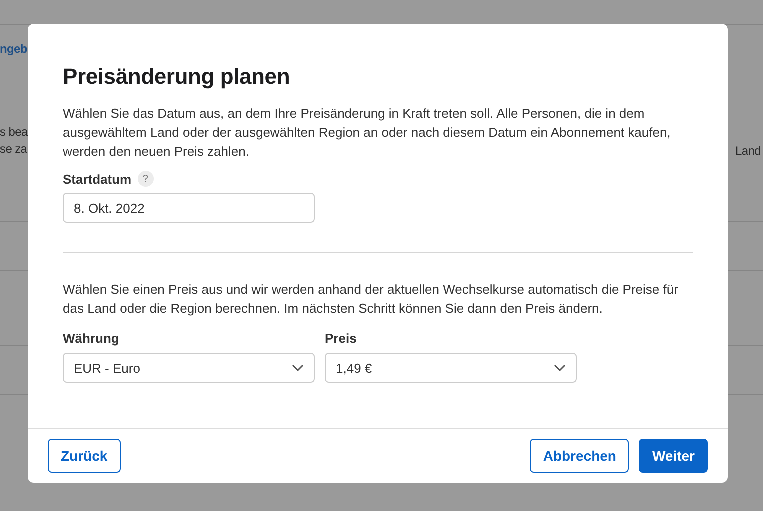 This screenshot has height=511, width=763. What do you see at coordinates (451, 368) in the screenshot?
I see `dropdown-field: 1,49 €` at bounding box center [451, 368].